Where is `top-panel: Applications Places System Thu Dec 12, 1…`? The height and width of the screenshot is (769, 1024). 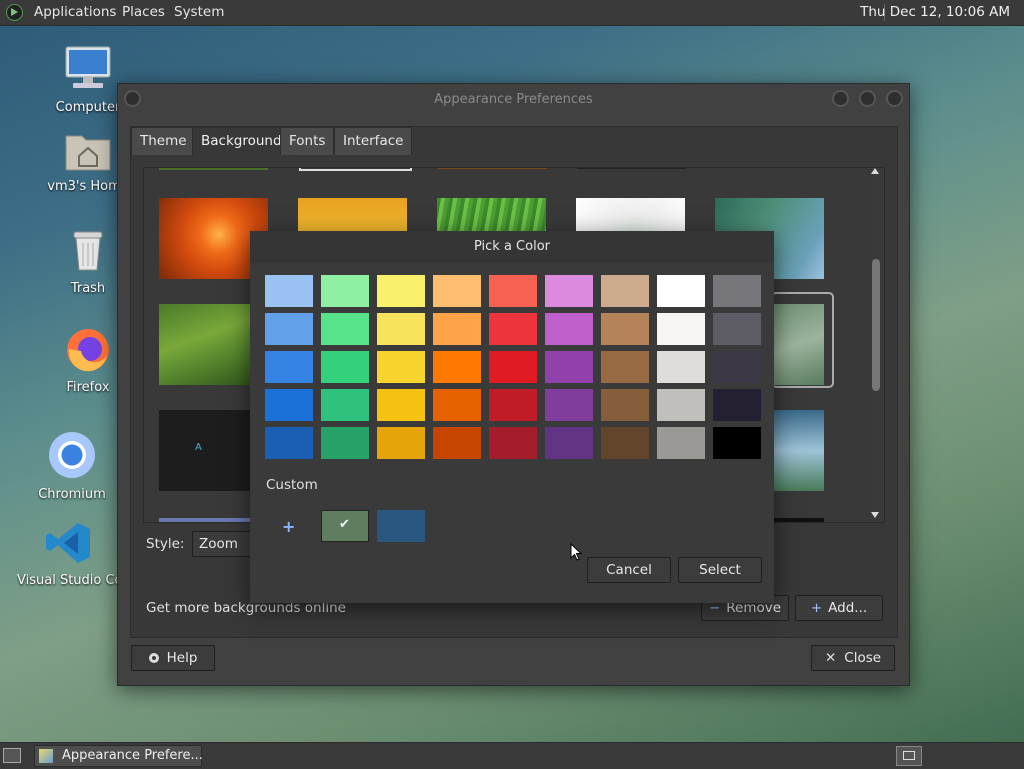
top-panel: Applications Places System Thu Dec 12, 1… is located at coordinates (512, 13).